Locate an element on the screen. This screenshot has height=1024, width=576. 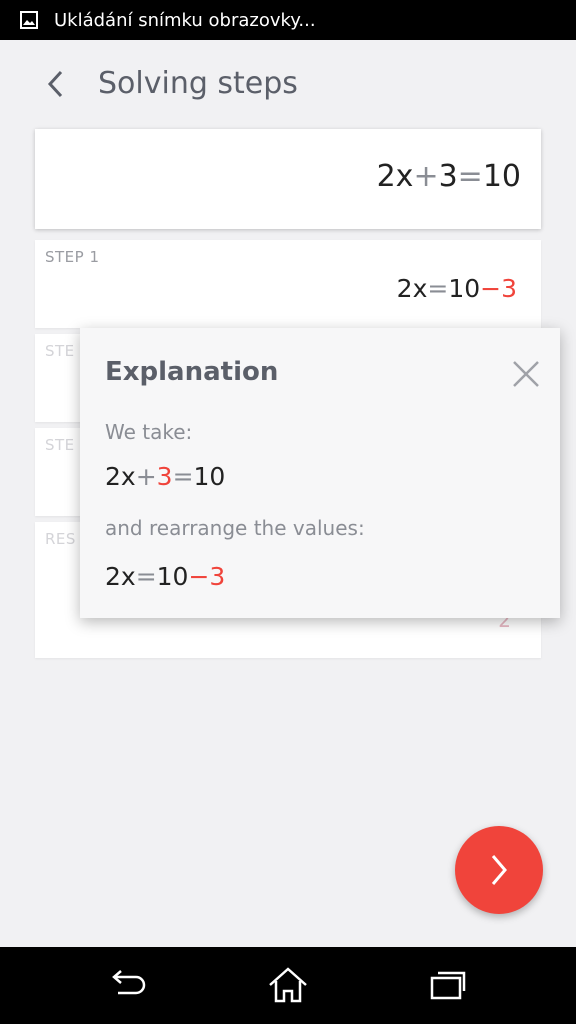
next-step-button is located at coordinates (499, 870).